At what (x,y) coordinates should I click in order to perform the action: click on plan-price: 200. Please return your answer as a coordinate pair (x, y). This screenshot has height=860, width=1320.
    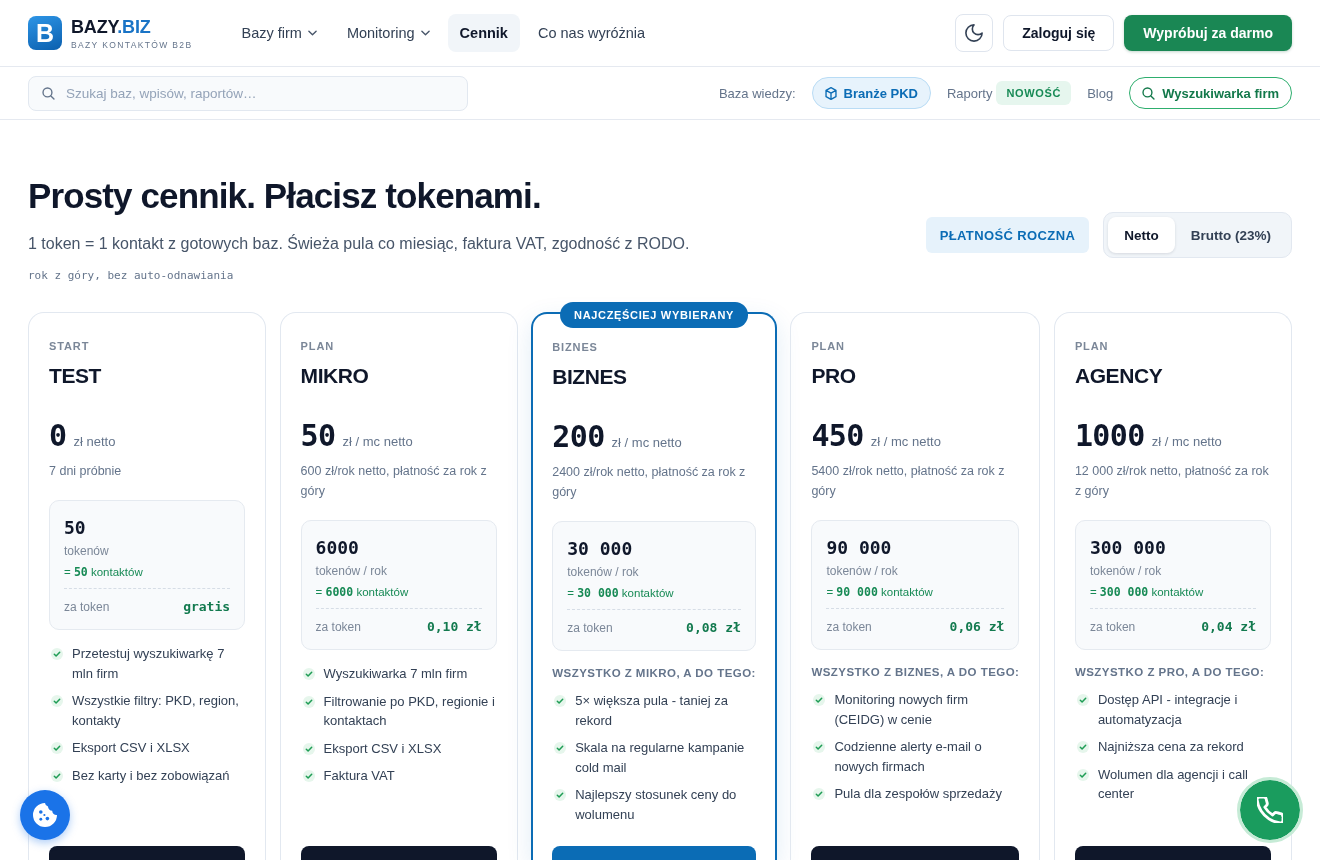
    Looking at the image, I should click on (578, 437).